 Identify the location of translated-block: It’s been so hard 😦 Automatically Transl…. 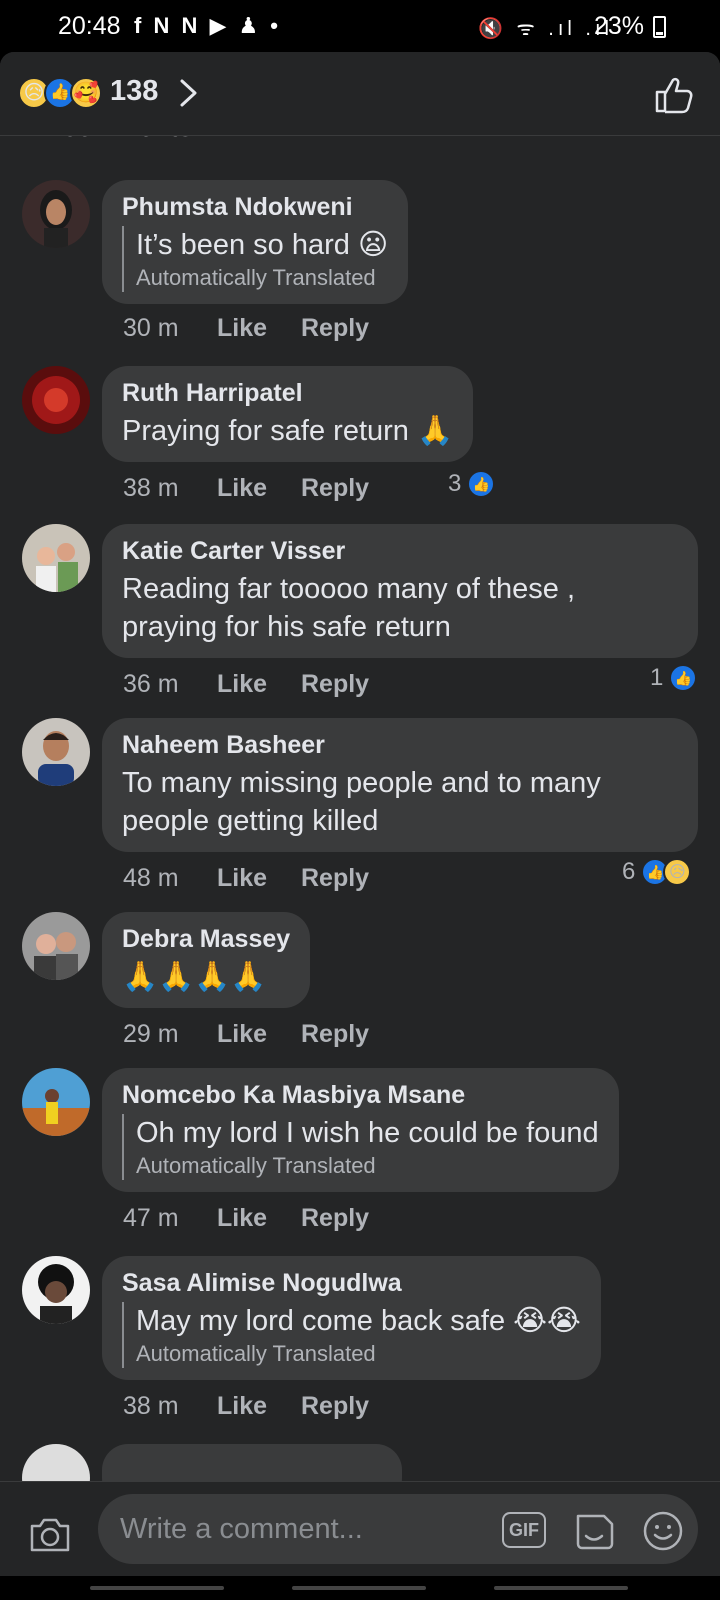
(255, 259).